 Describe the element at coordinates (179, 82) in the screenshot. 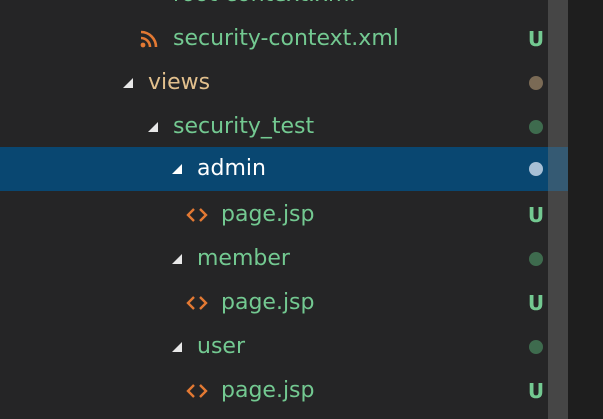

I see `tree-item-label: views` at that location.